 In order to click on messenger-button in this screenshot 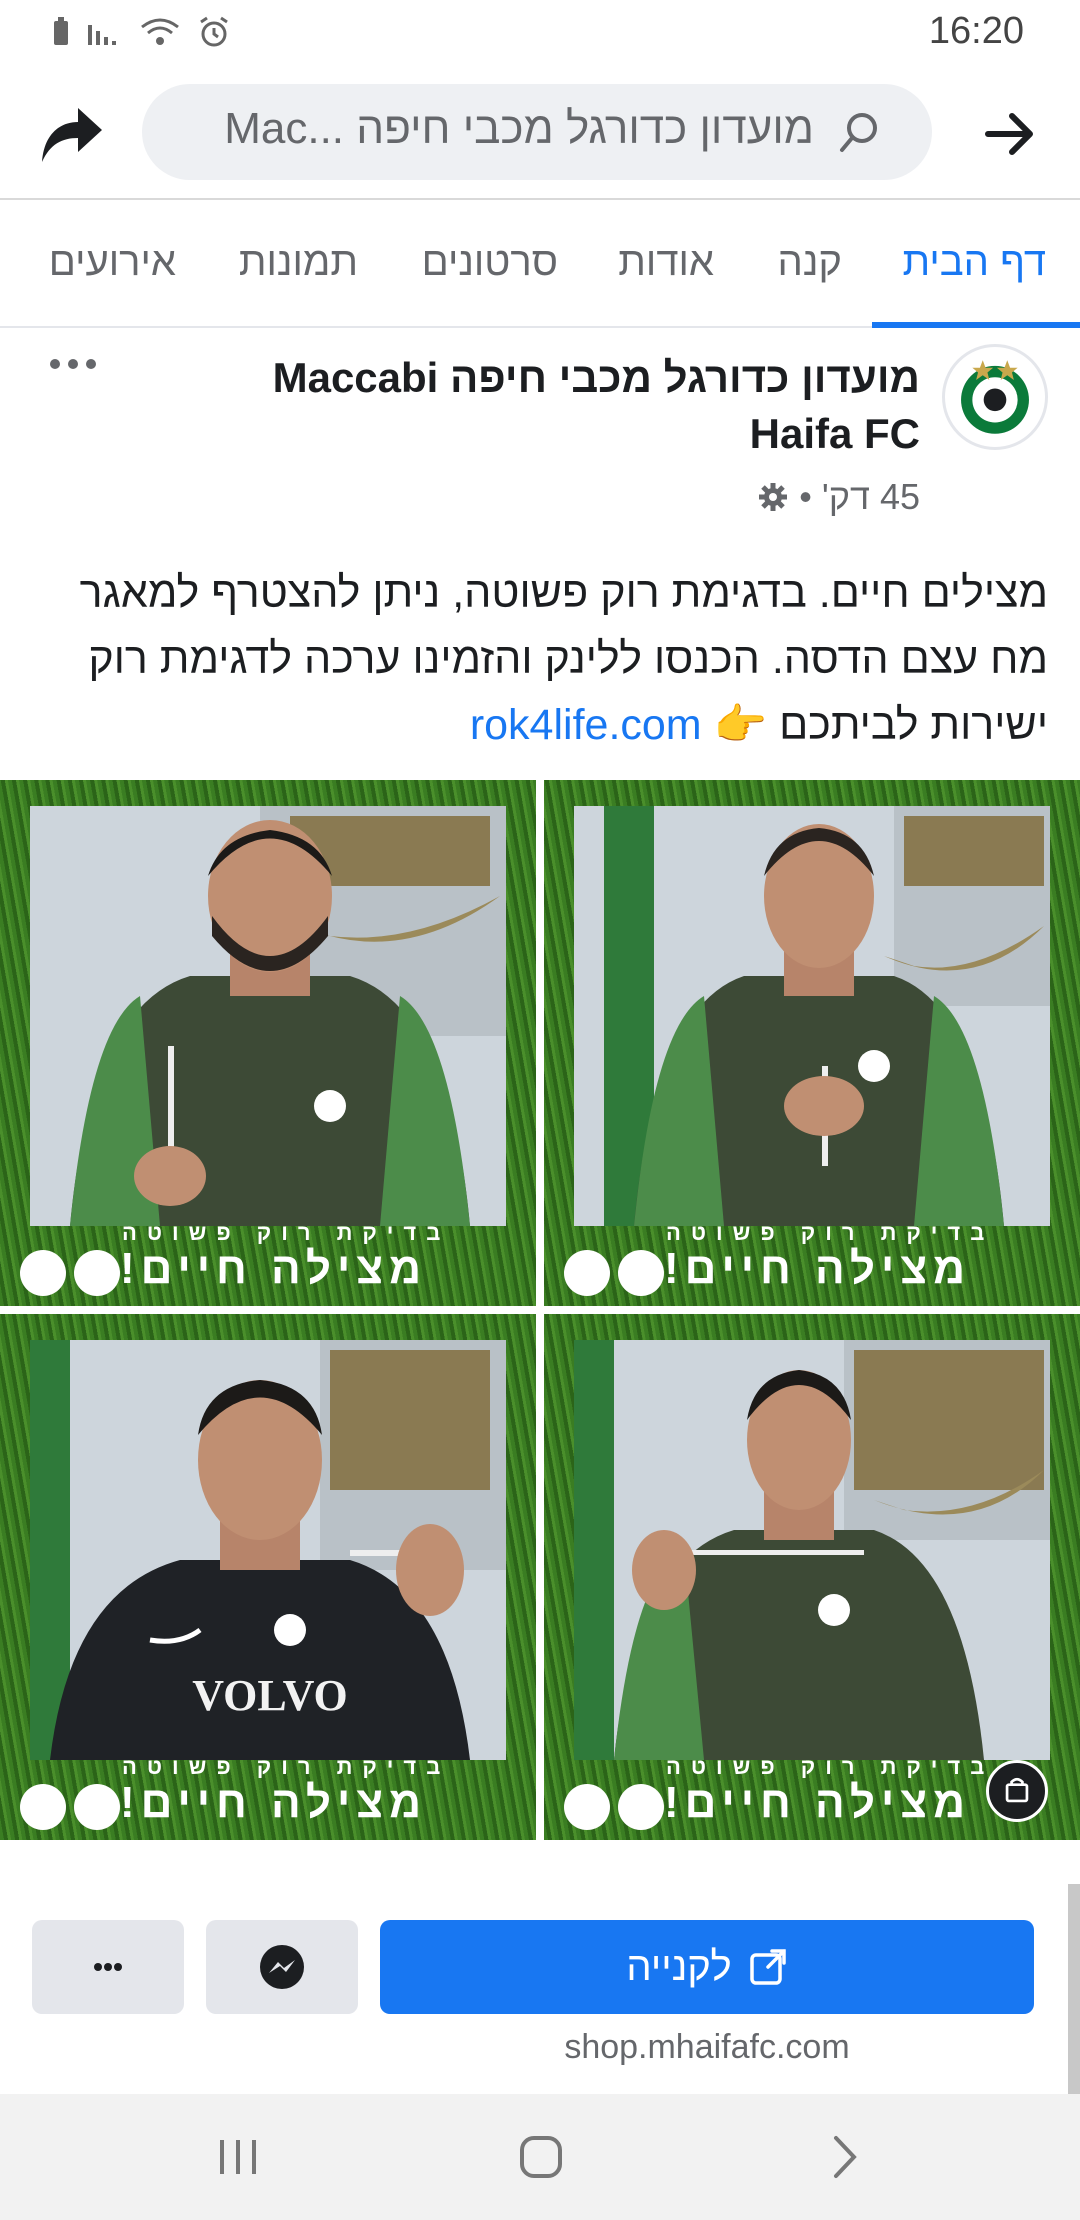, I will do `click(282, 1967)`.